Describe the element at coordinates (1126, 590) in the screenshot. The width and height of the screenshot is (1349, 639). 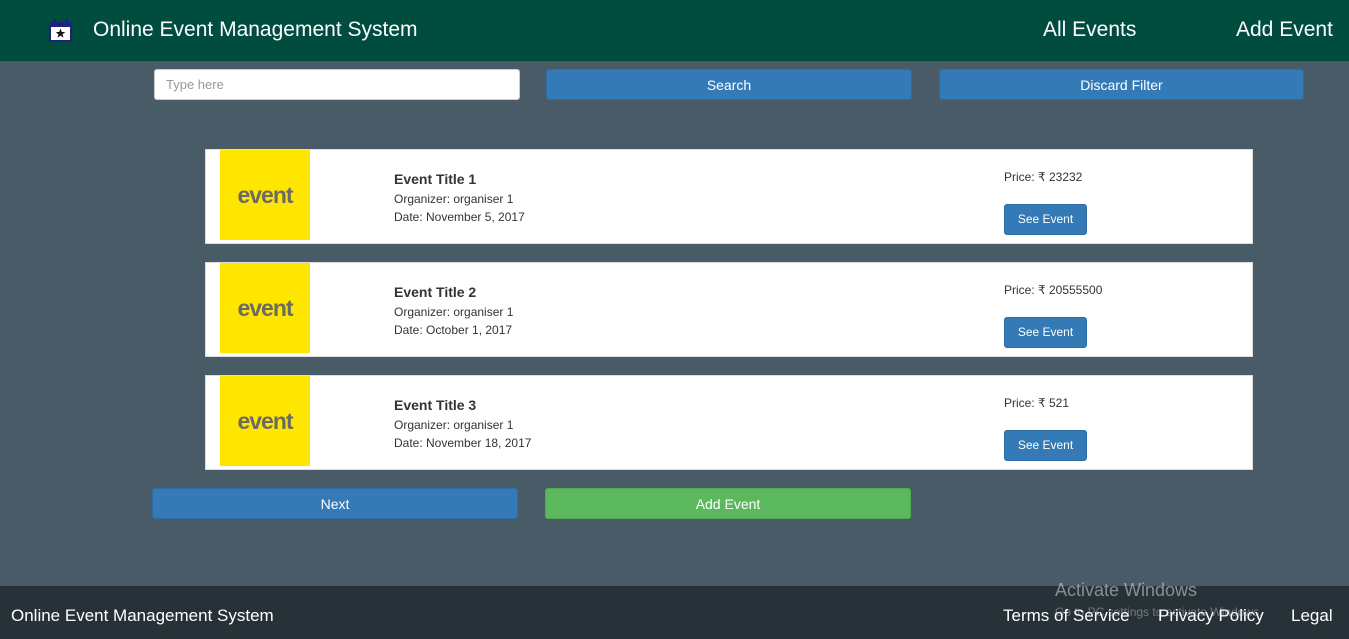
I see `activate-windows-watermark: Activate Windows` at that location.